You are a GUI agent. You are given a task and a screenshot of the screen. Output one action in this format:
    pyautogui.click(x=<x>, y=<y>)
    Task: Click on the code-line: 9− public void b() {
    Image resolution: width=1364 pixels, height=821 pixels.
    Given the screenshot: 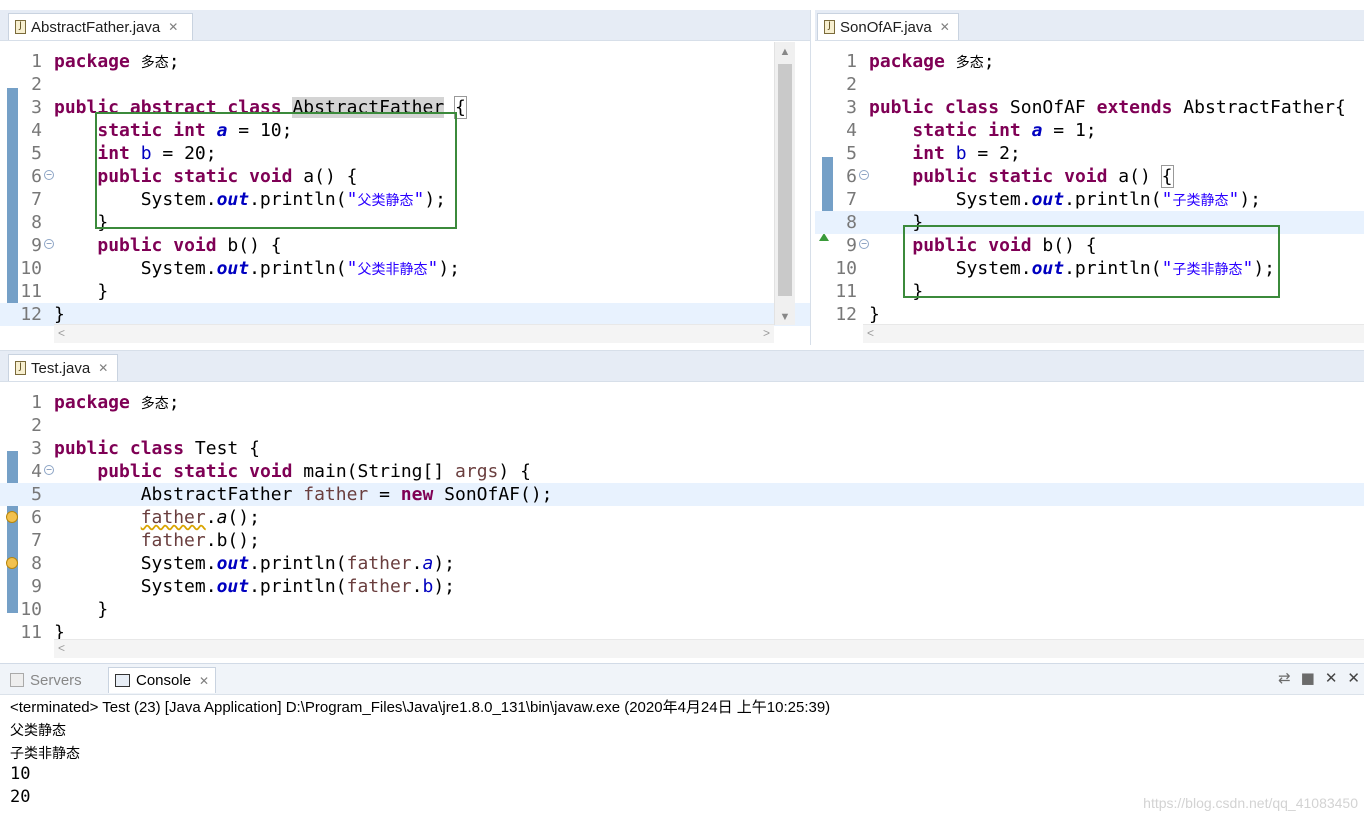 What is the action you would take?
    pyautogui.click(x=405, y=245)
    